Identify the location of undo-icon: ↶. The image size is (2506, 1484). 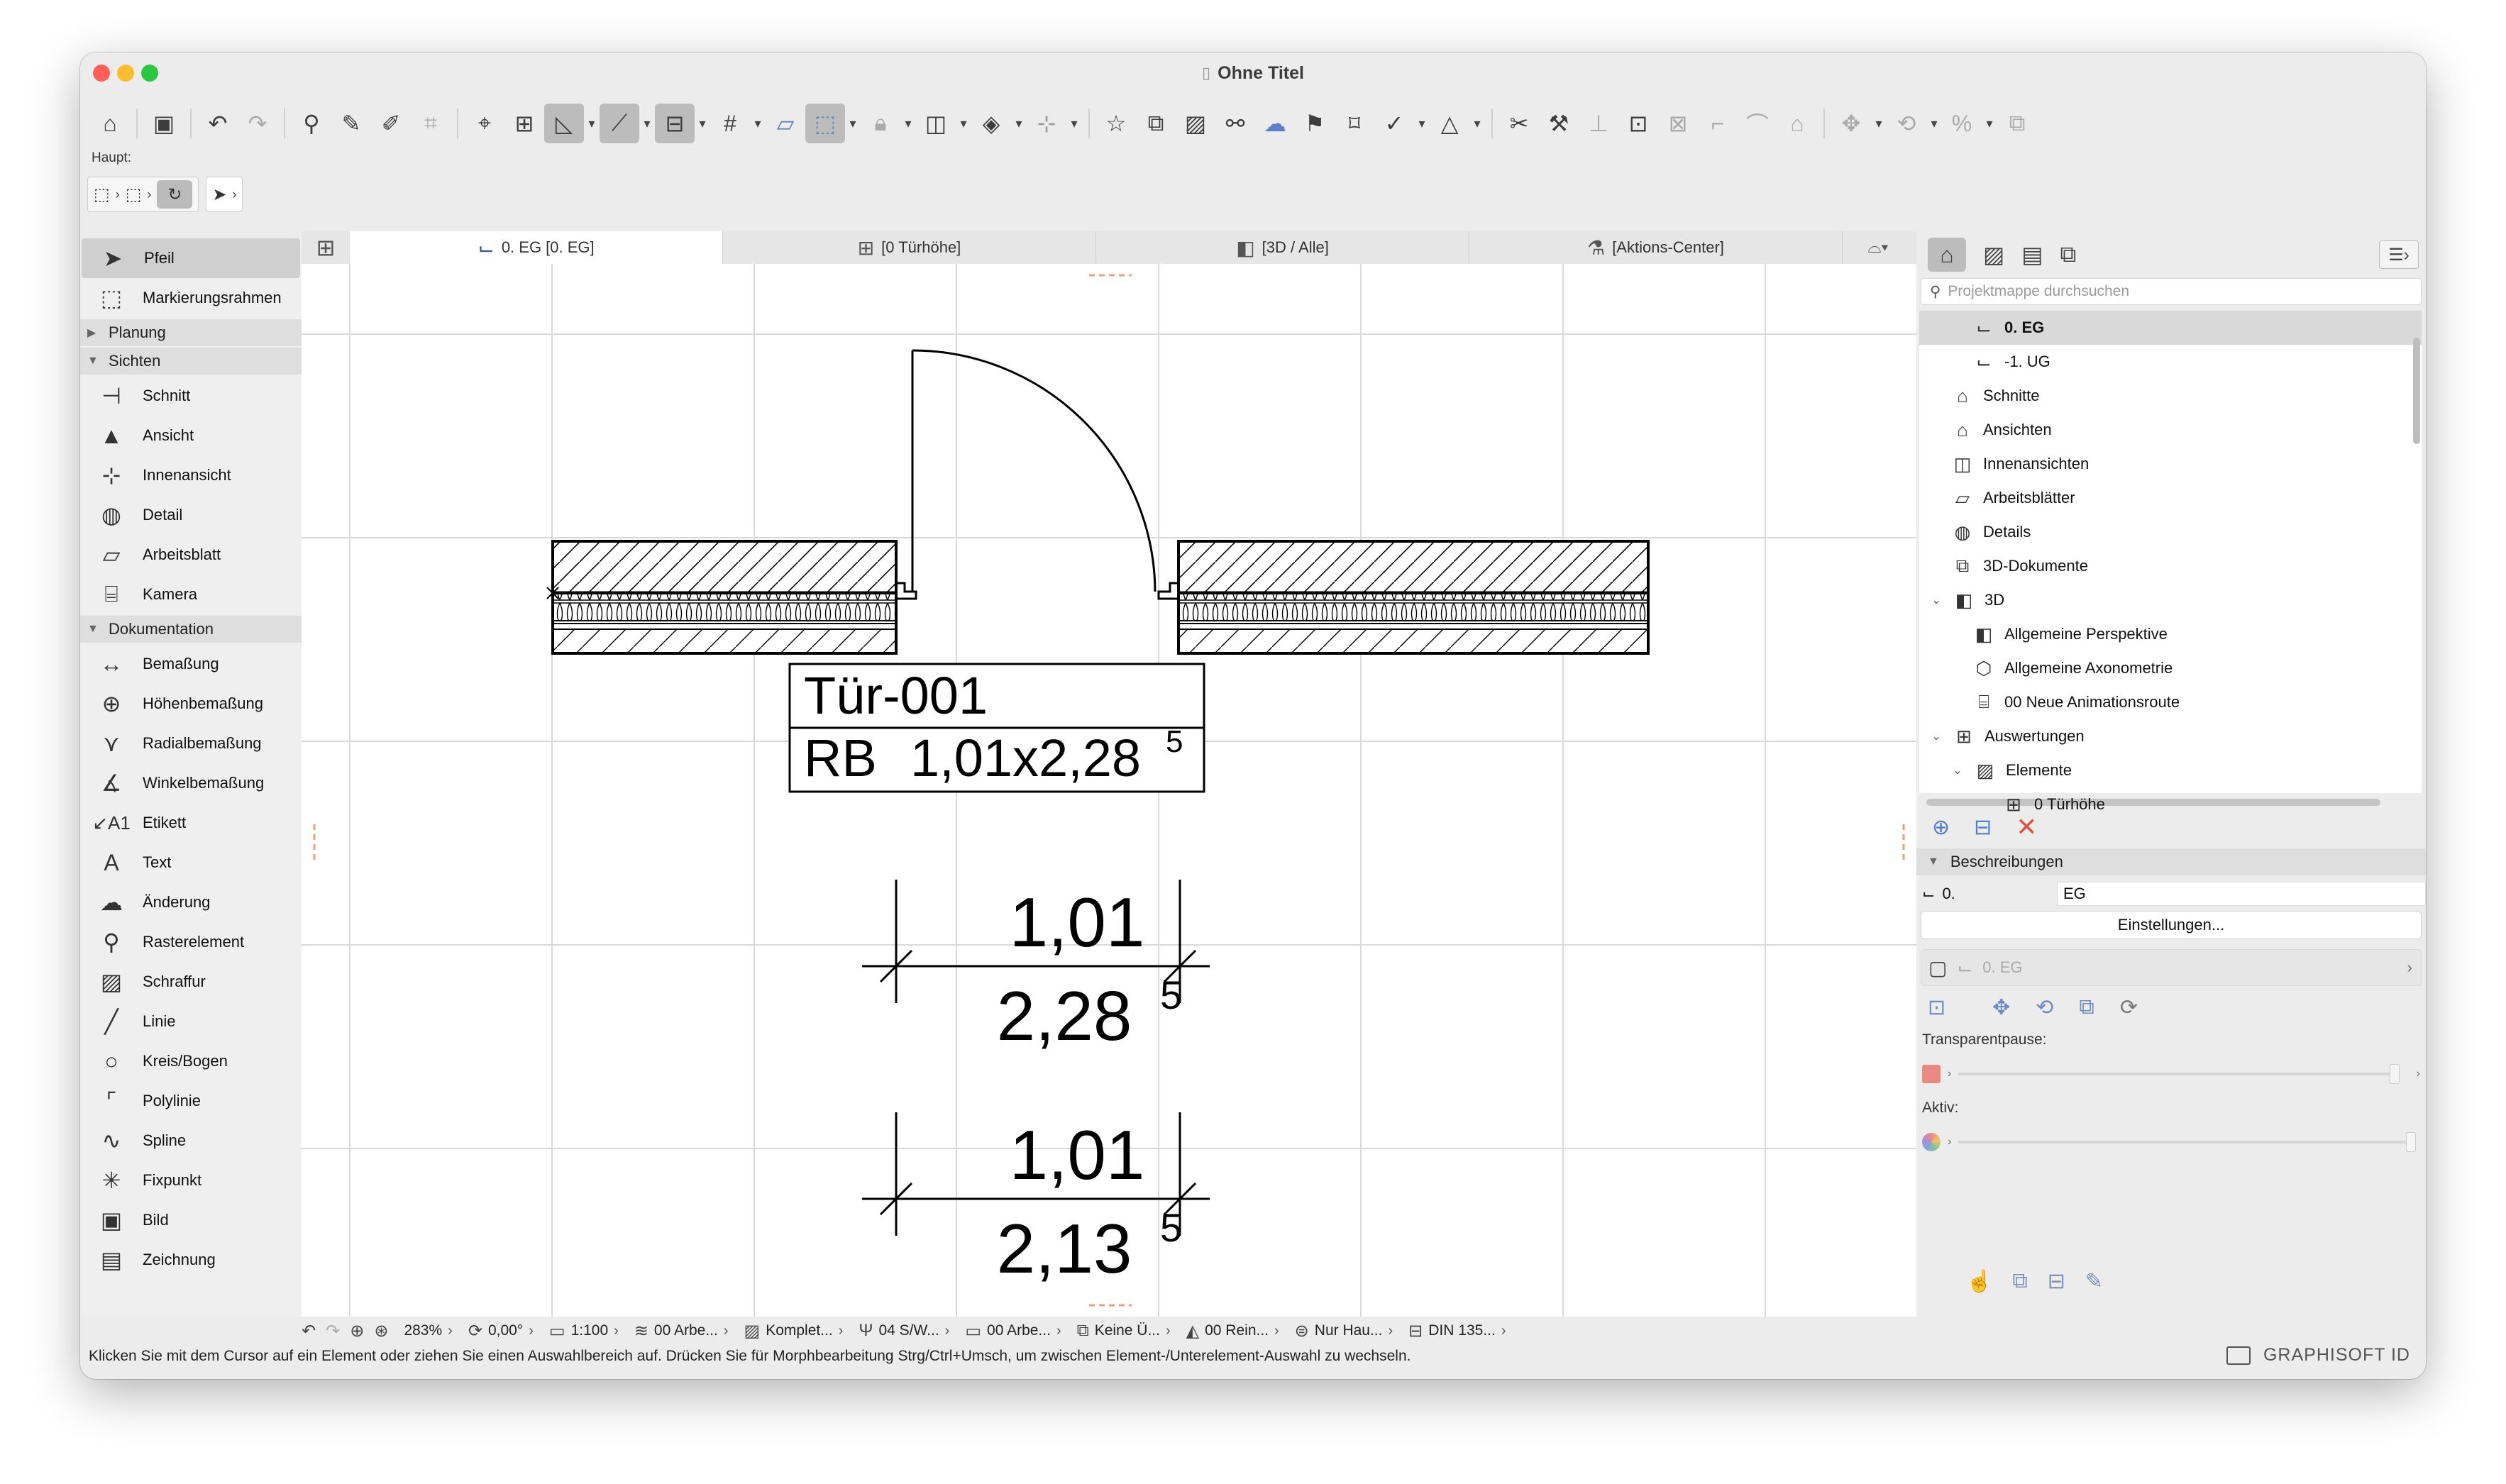
(218, 124).